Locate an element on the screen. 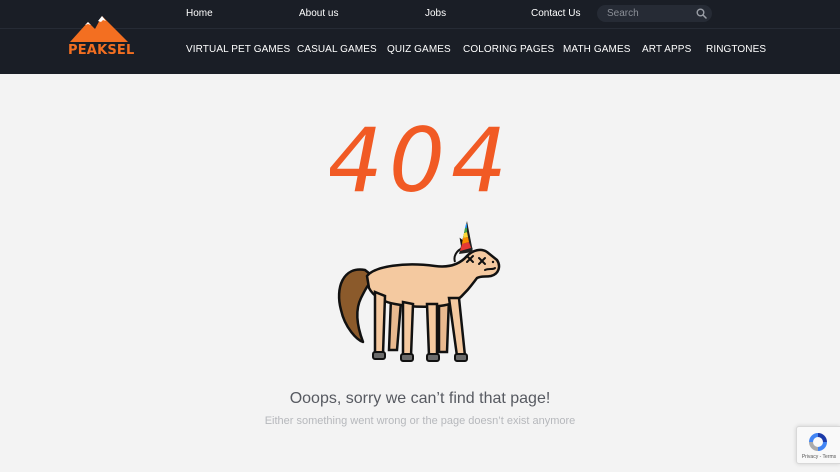 Image resolution: width=840 pixels, height=472 pixels. search-input is located at coordinates (649, 13).